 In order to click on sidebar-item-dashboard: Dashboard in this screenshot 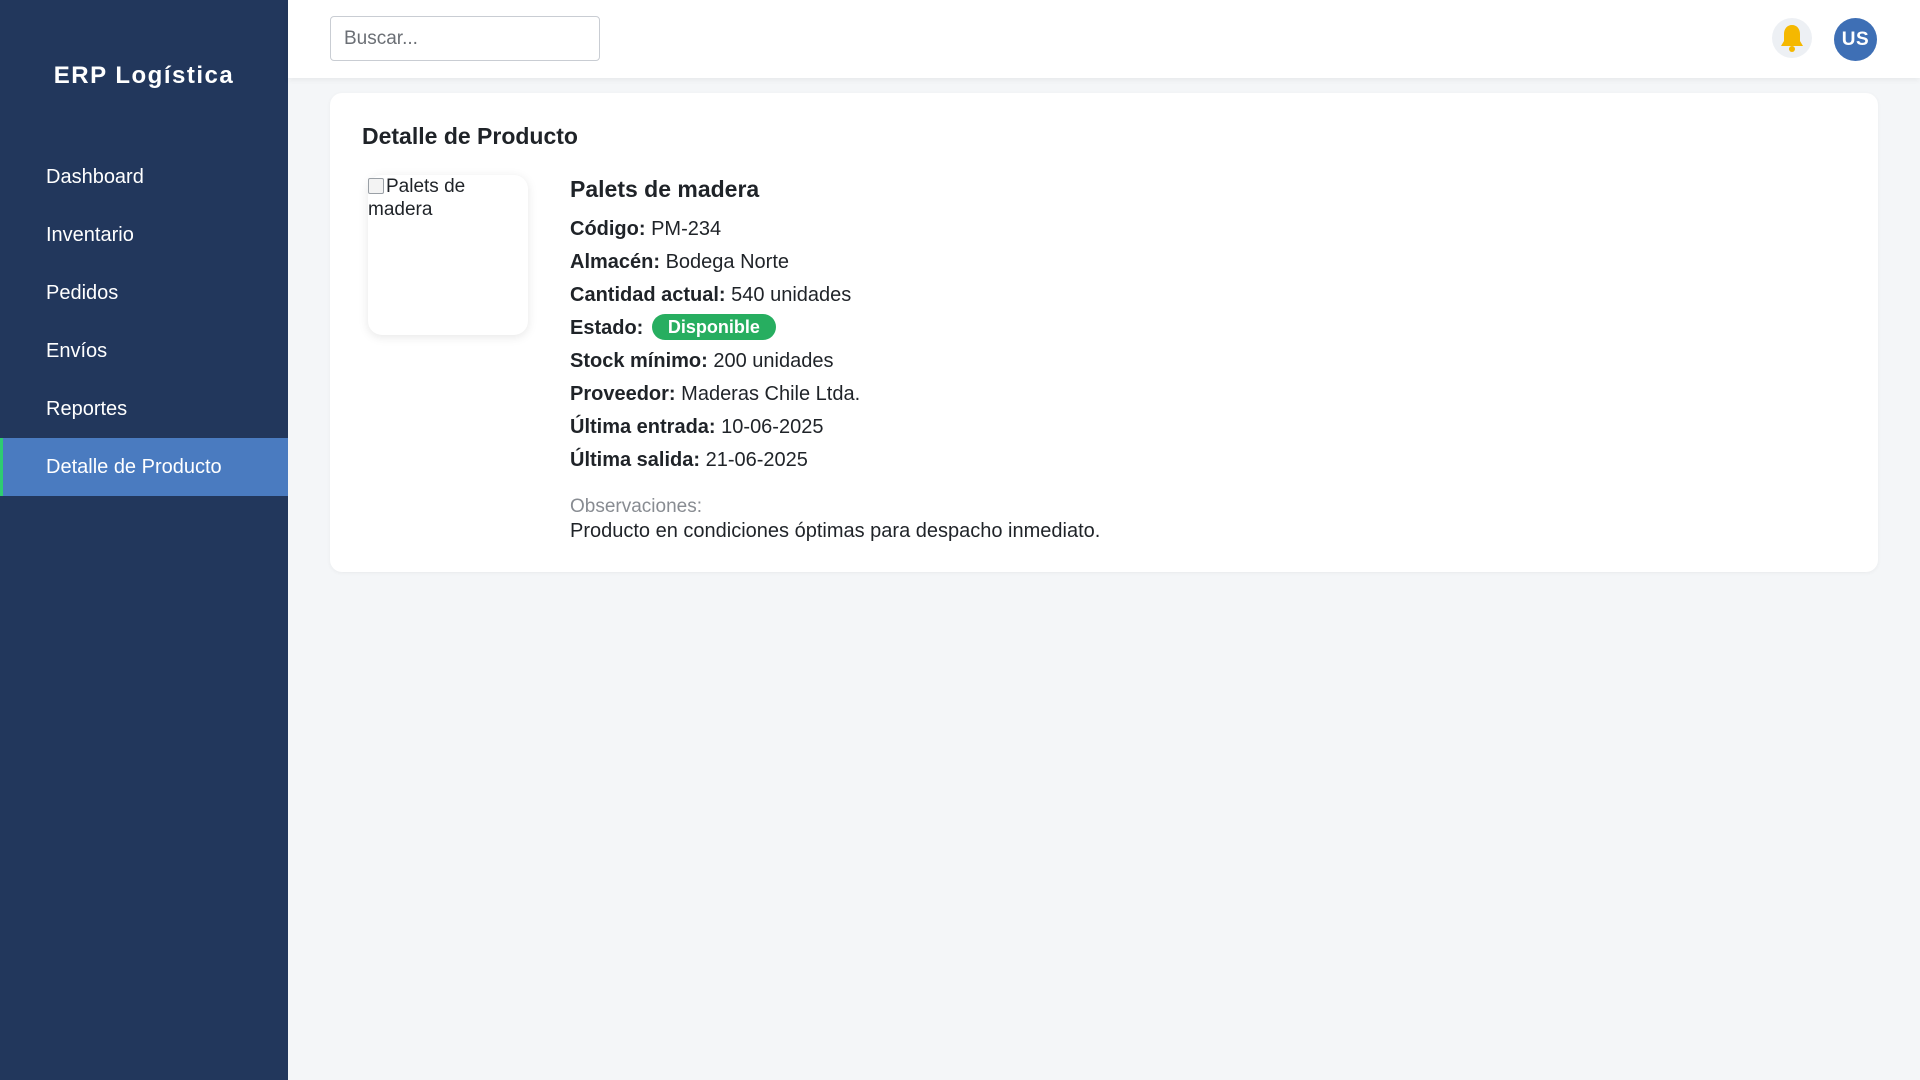, I will do `click(144, 177)`.